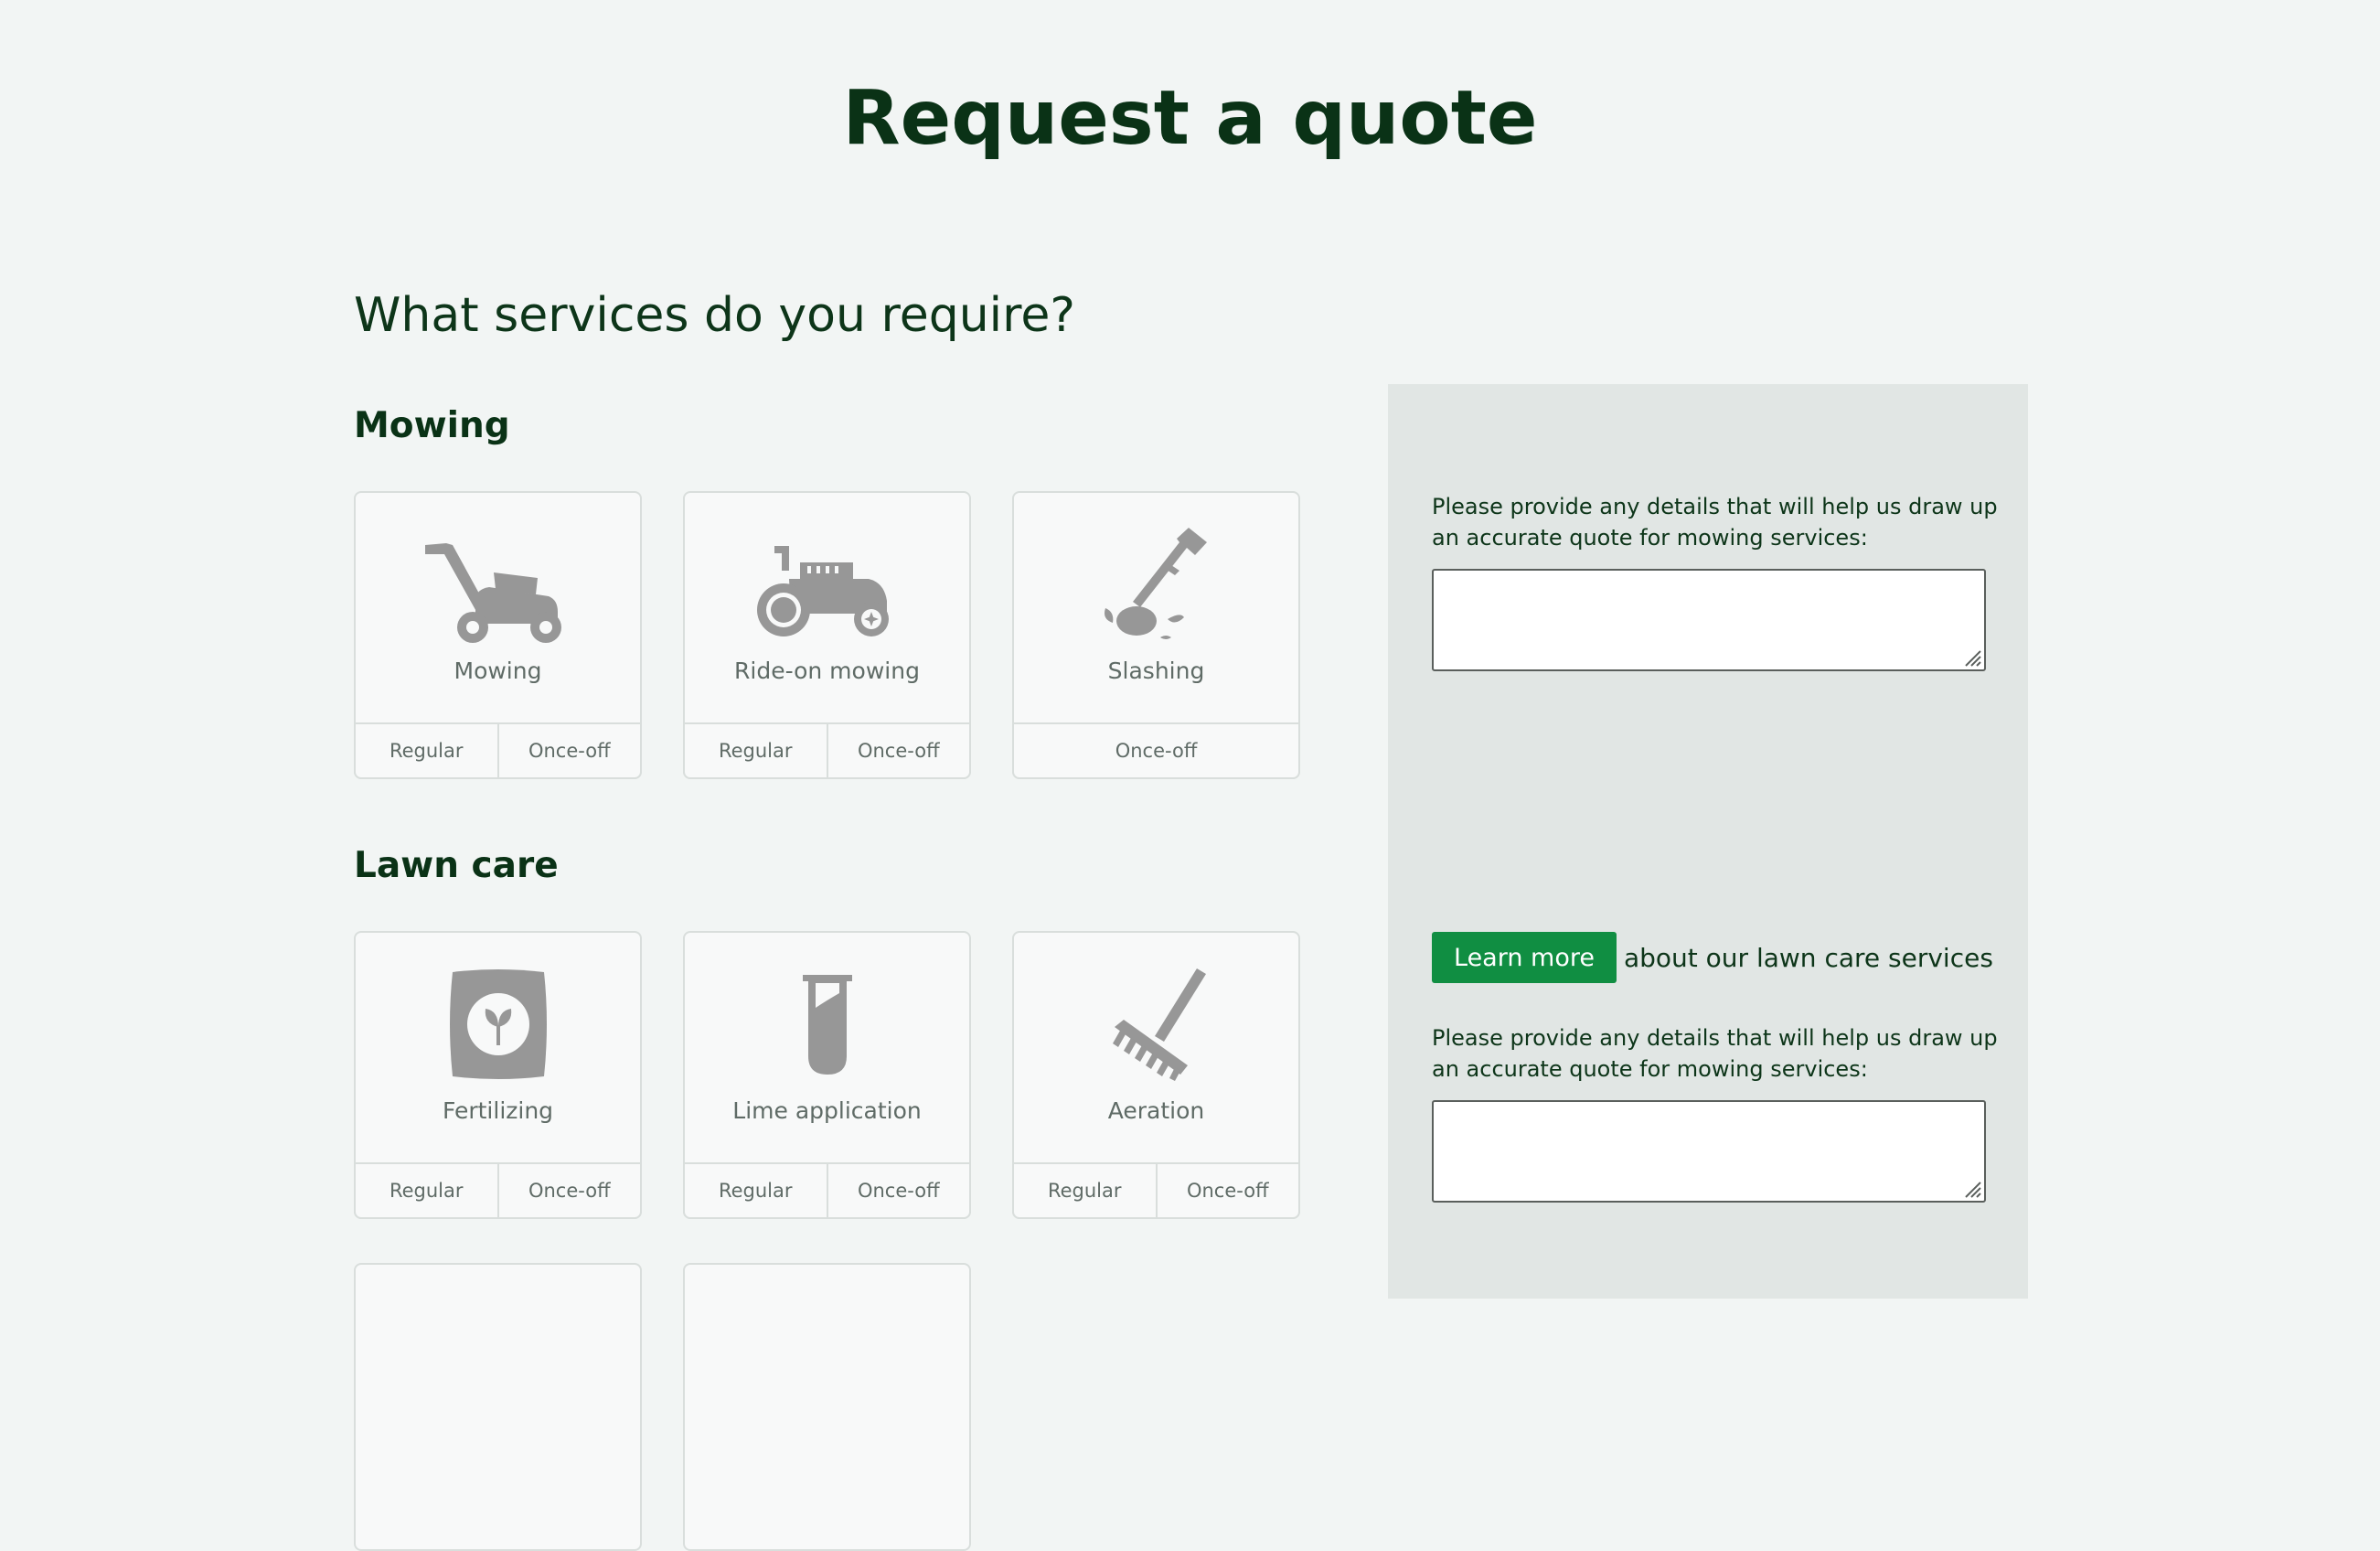 The width and height of the screenshot is (2380, 1551). I want to click on lawn-mower-icon, so click(498, 584).